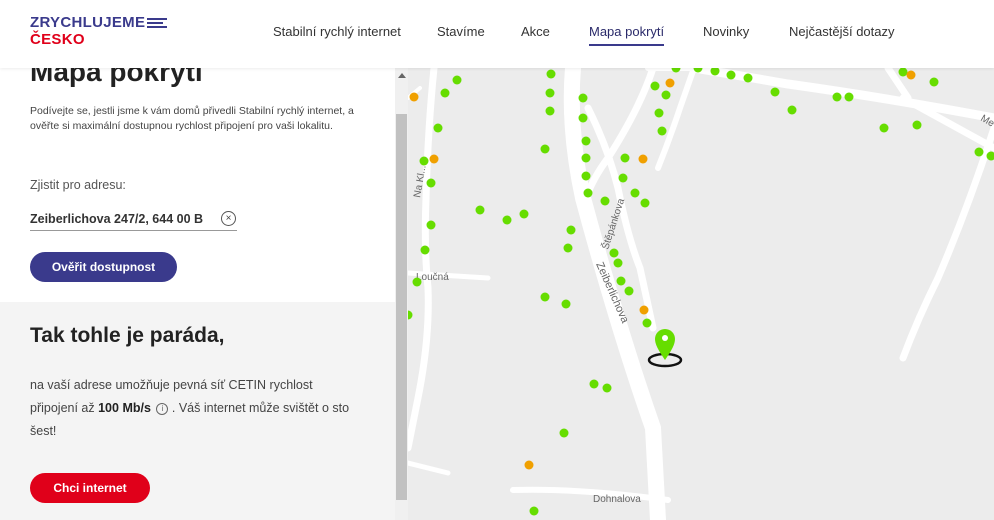 The width and height of the screenshot is (994, 520). Describe the element at coordinates (127, 335) in the screenshot. I see `result-title: Tak tohle je paráda,` at that location.